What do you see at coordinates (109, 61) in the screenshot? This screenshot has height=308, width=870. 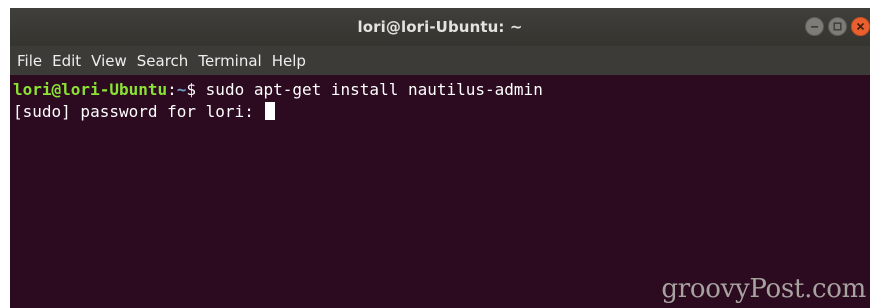 I see `menu-view: View` at bounding box center [109, 61].